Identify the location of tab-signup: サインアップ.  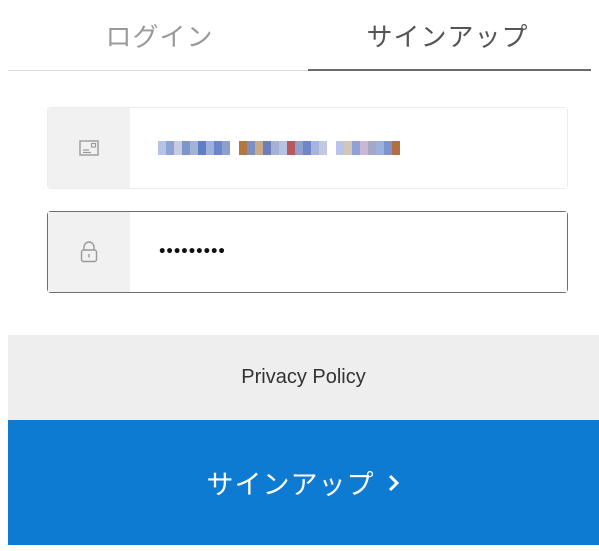
(447, 35).